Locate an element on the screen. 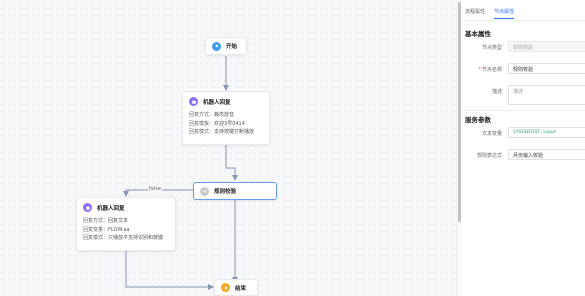 The height and width of the screenshot is (296, 585). rule-expression-label: 规则表达式 is located at coordinates (489, 156).